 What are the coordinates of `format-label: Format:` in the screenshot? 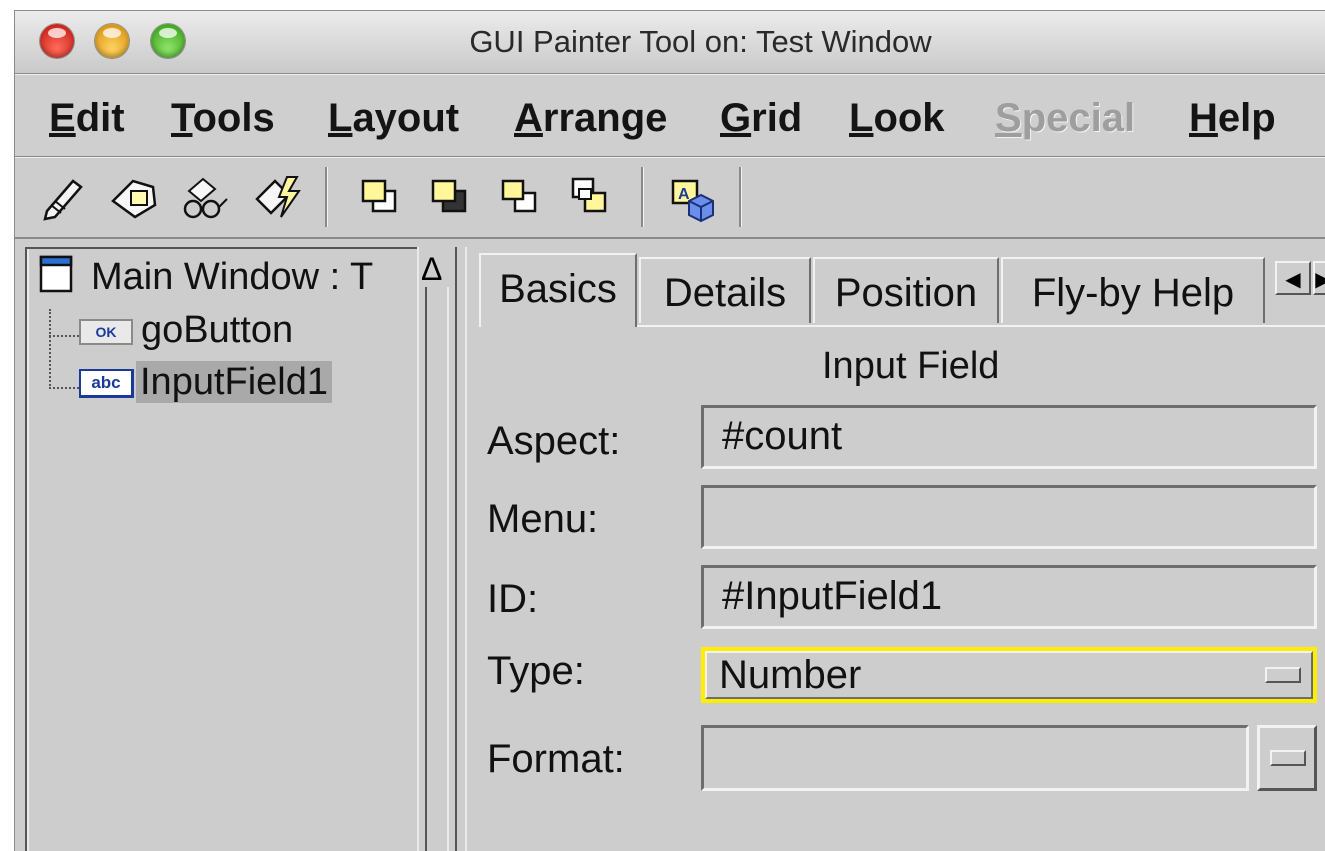 It's located at (556, 759).